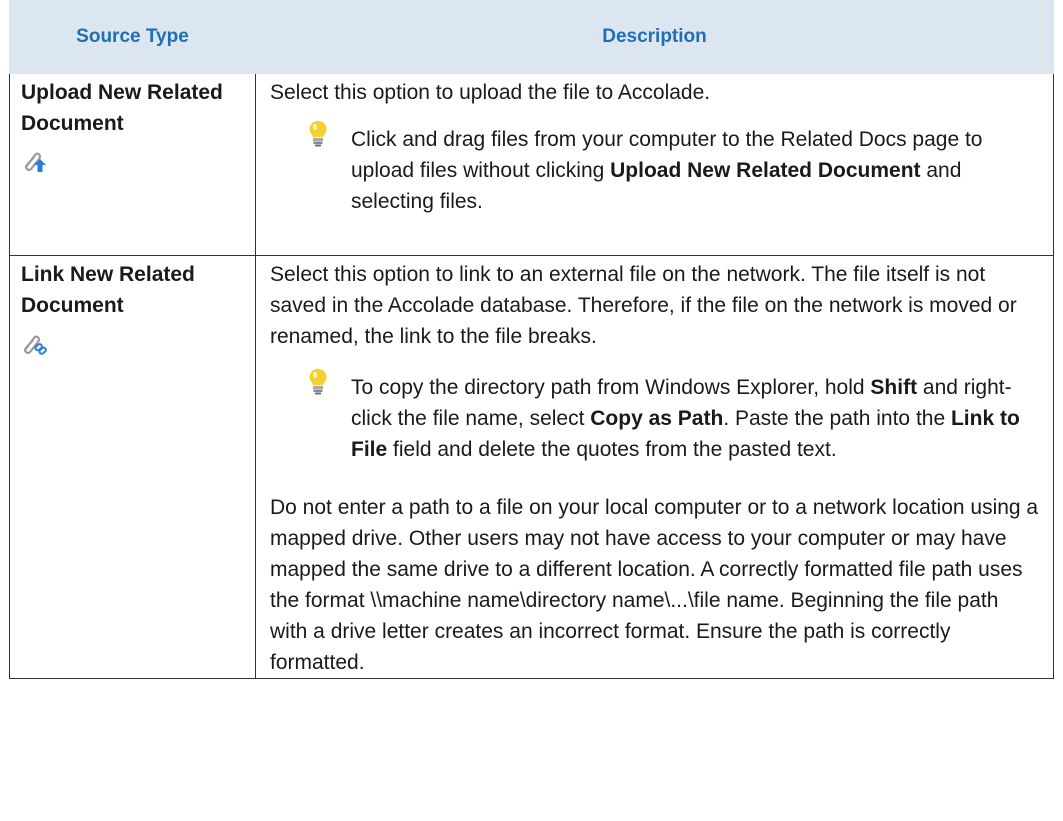  I want to click on source-type-label: Link New Related Document, so click(108, 290).